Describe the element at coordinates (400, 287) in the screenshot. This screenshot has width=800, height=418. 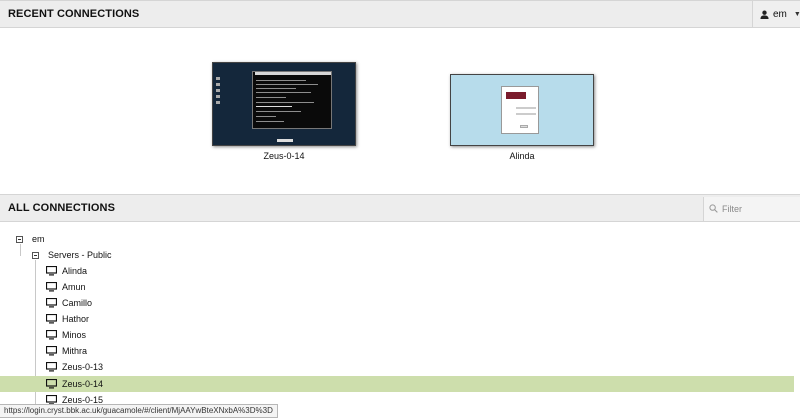
I see `tree-item-amun: Amun` at that location.